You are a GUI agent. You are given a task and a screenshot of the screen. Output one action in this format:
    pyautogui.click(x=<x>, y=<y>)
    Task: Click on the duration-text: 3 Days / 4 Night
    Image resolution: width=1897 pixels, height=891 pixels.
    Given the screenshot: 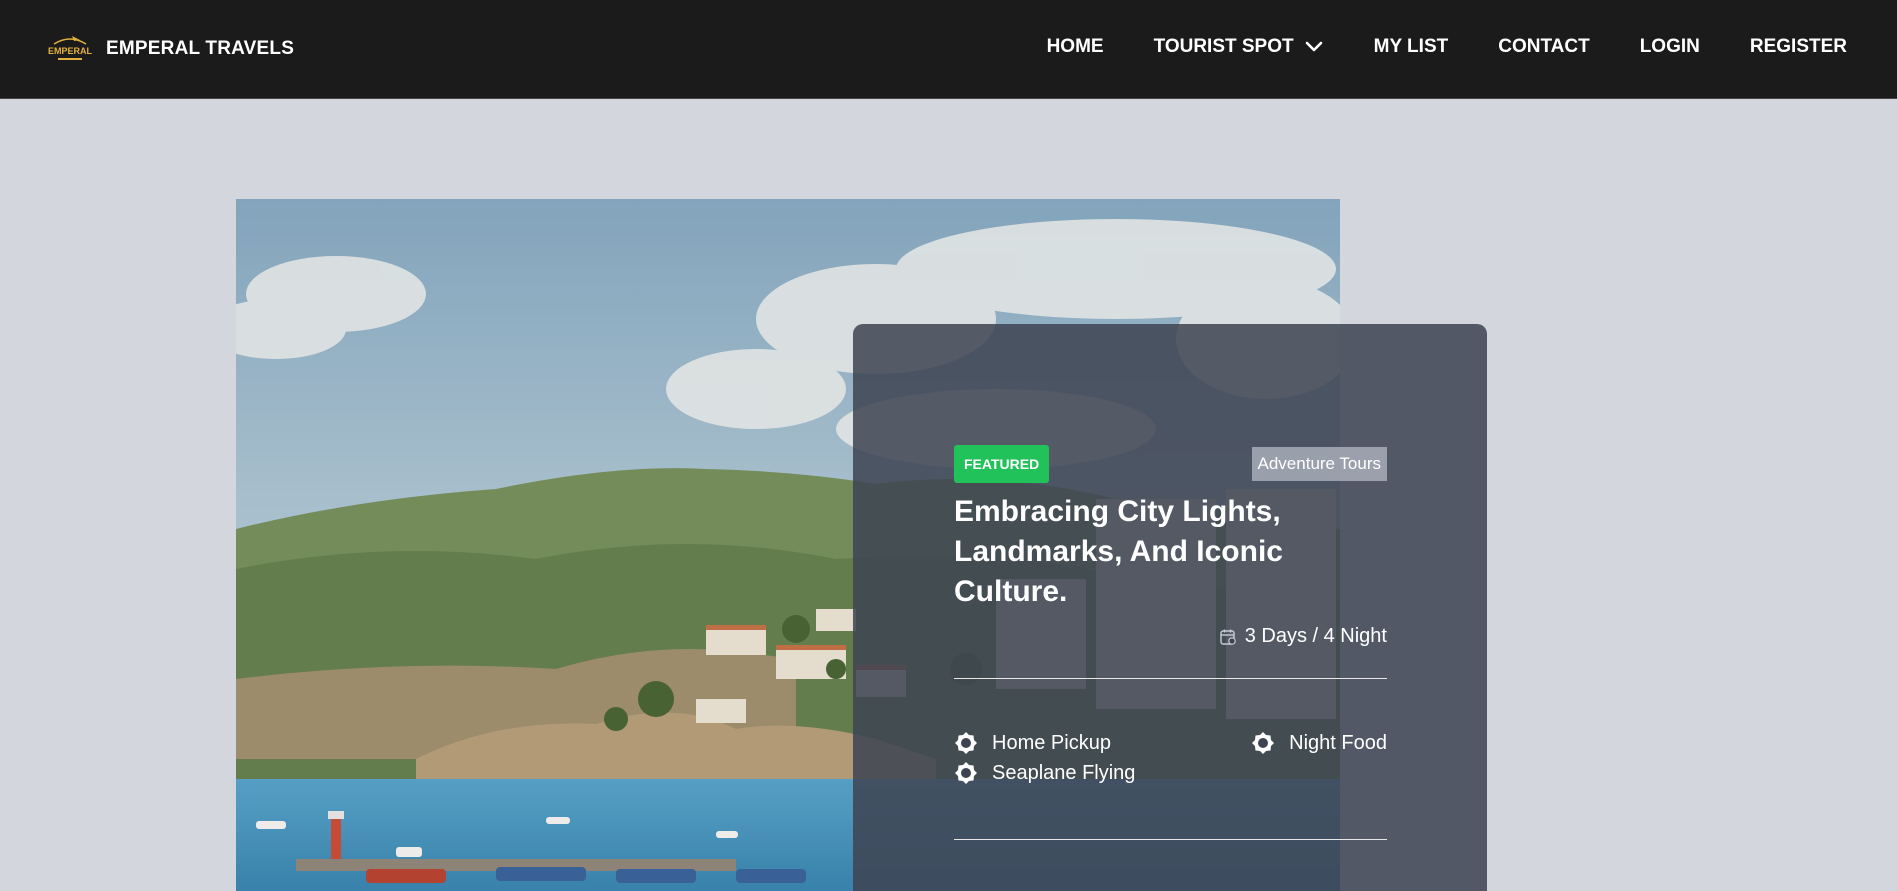 What is the action you would take?
    pyautogui.click(x=1315, y=636)
    